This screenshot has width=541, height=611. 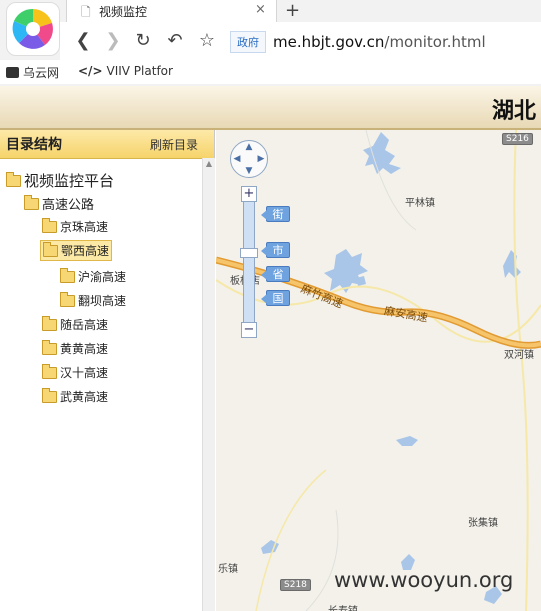 I want to click on browser-logo-icon, so click(x=33, y=29).